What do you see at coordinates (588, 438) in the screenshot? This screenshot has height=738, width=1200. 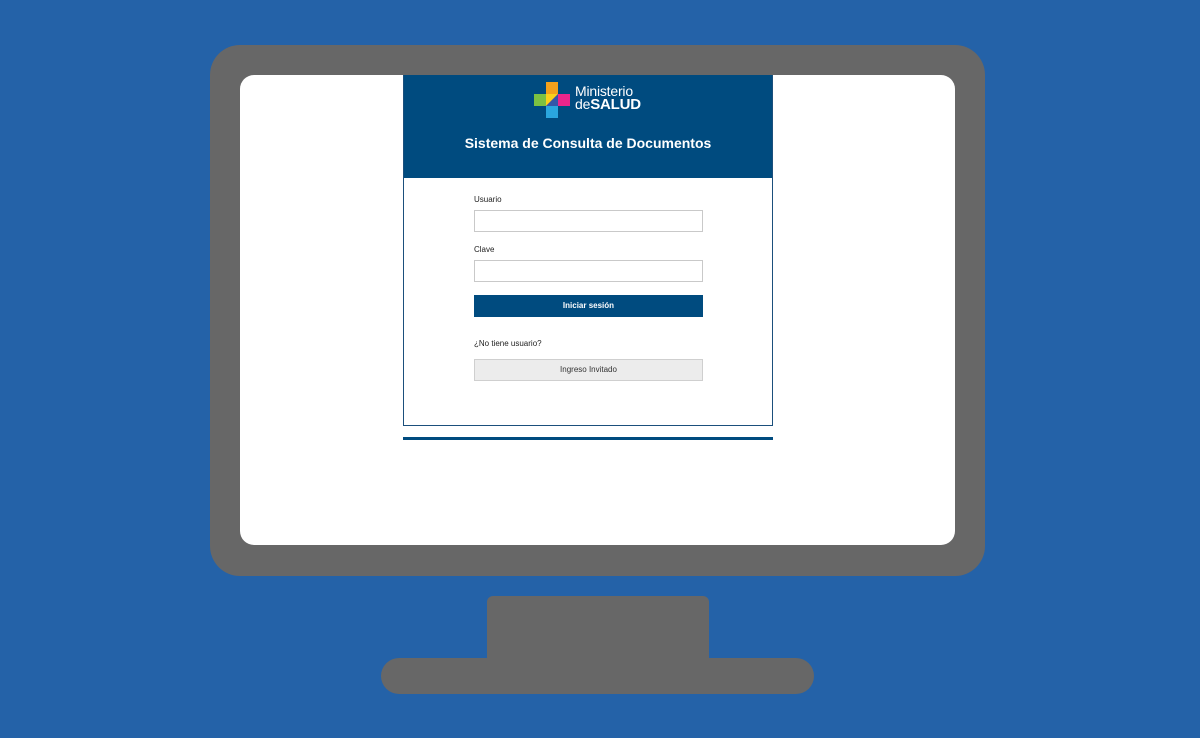 I see `footer-divider` at bounding box center [588, 438].